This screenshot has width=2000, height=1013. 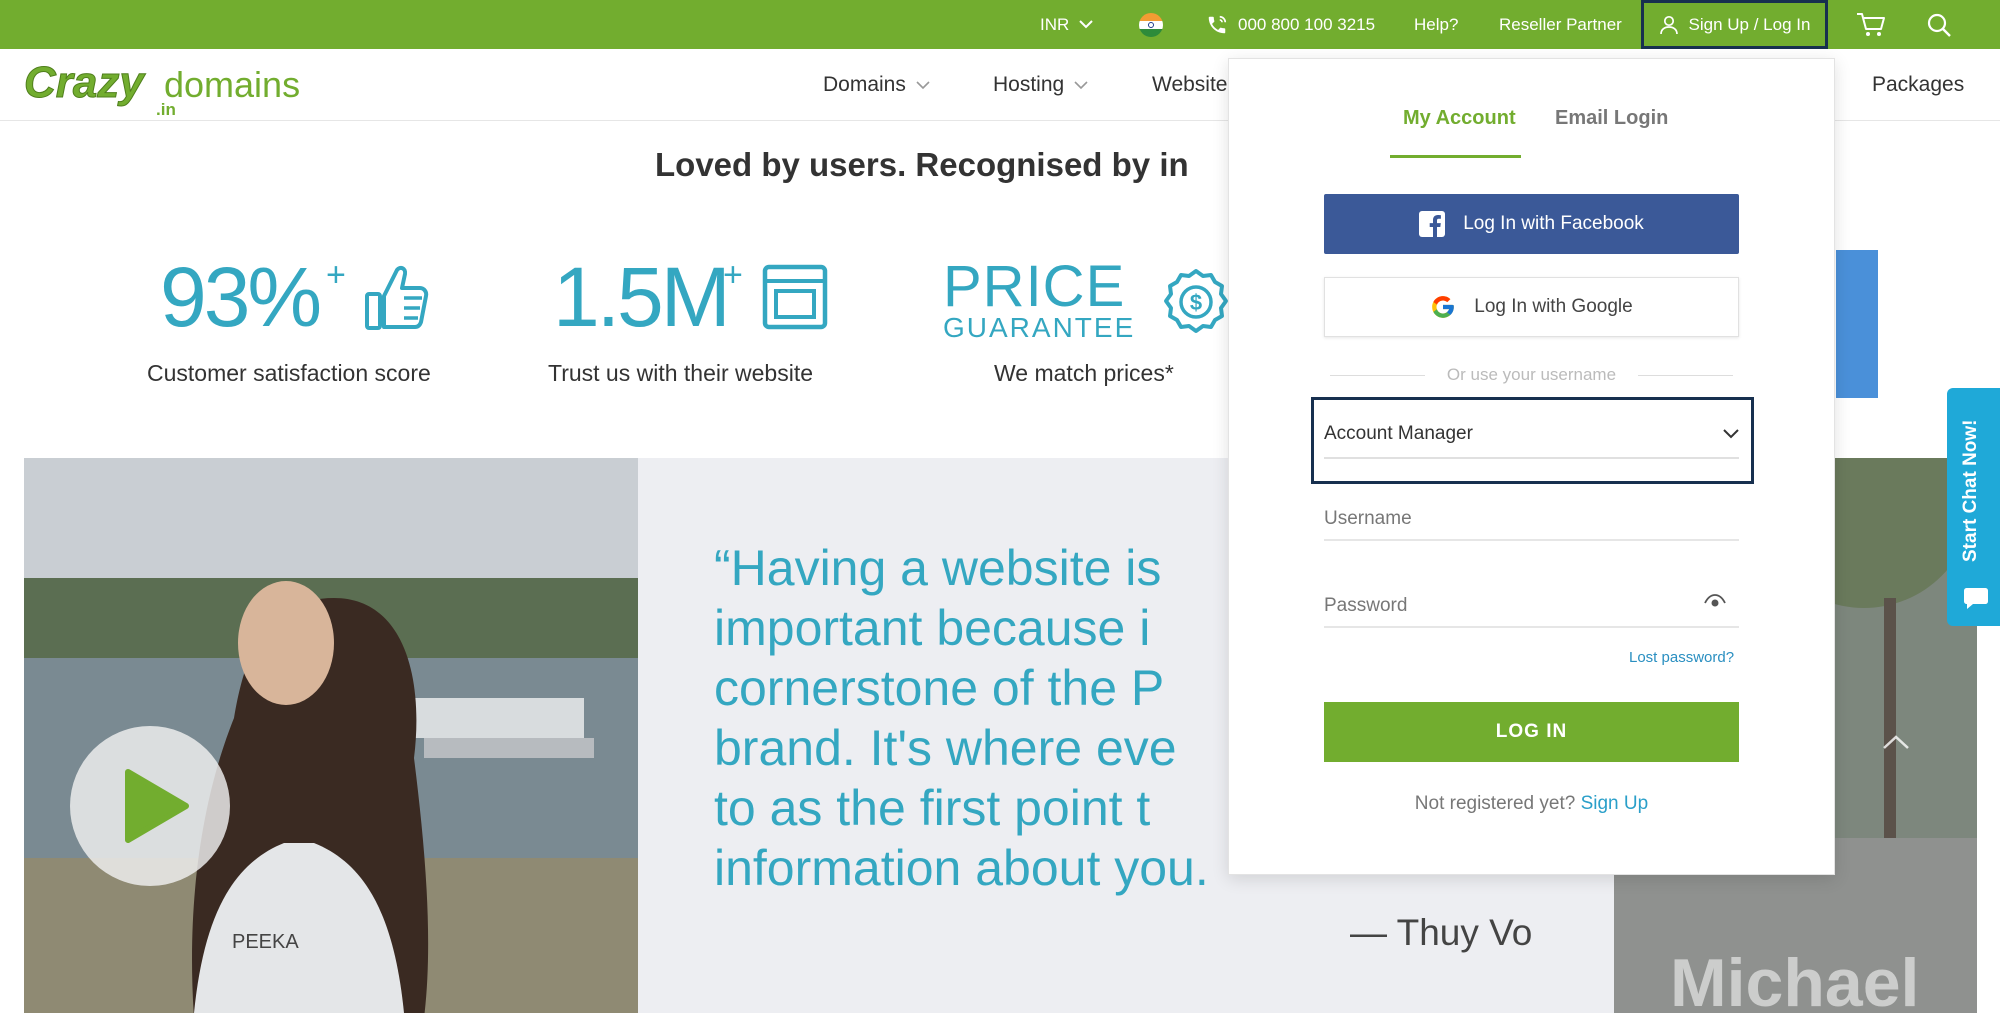 What do you see at coordinates (1455, 156) in the screenshot?
I see `active-tab-indicator` at bounding box center [1455, 156].